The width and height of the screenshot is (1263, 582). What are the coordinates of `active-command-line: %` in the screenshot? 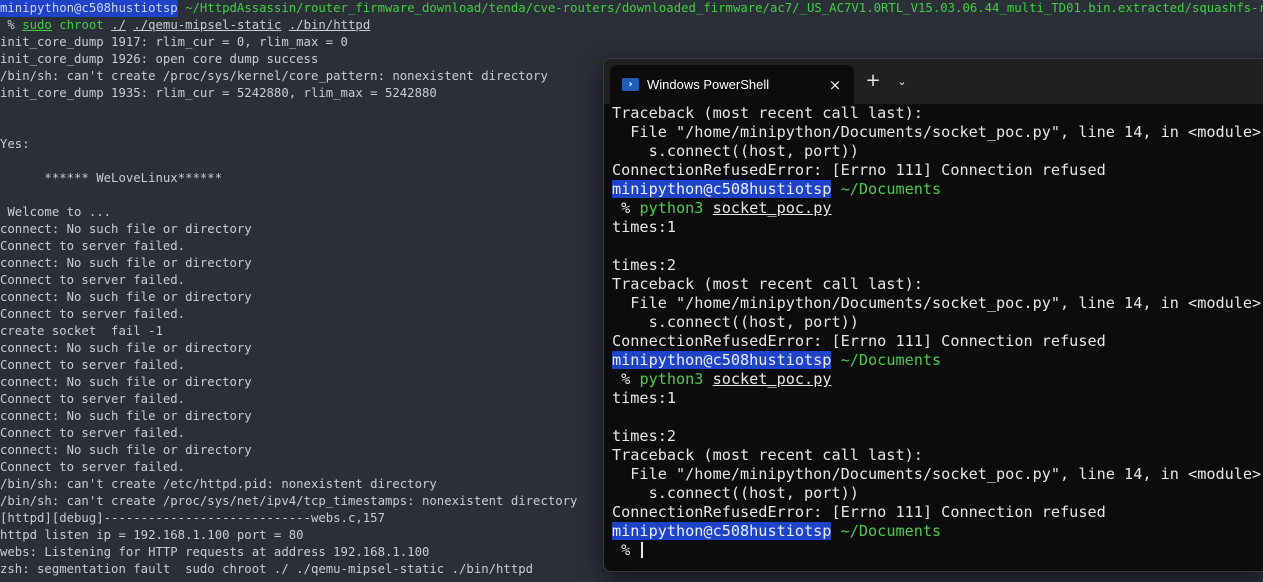 It's located at (937, 550).